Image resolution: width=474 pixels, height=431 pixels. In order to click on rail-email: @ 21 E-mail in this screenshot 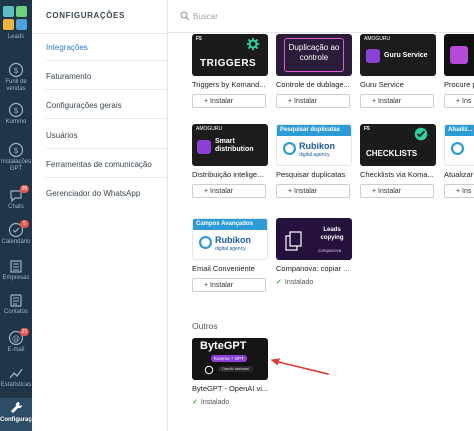, I will do `click(16, 341)`.